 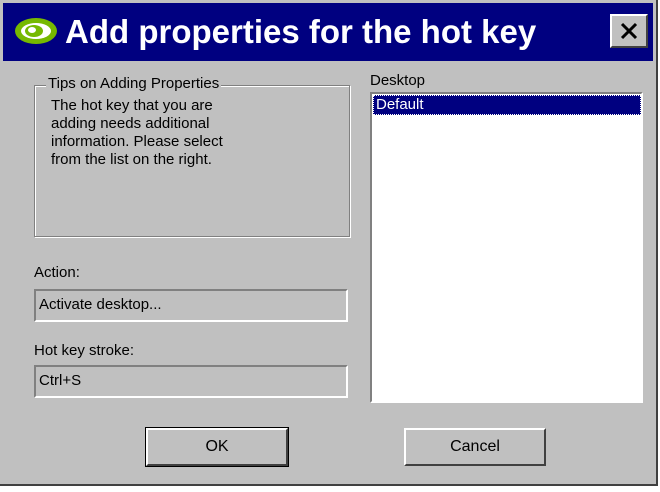 I want to click on action-label: Action:, so click(x=57, y=272).